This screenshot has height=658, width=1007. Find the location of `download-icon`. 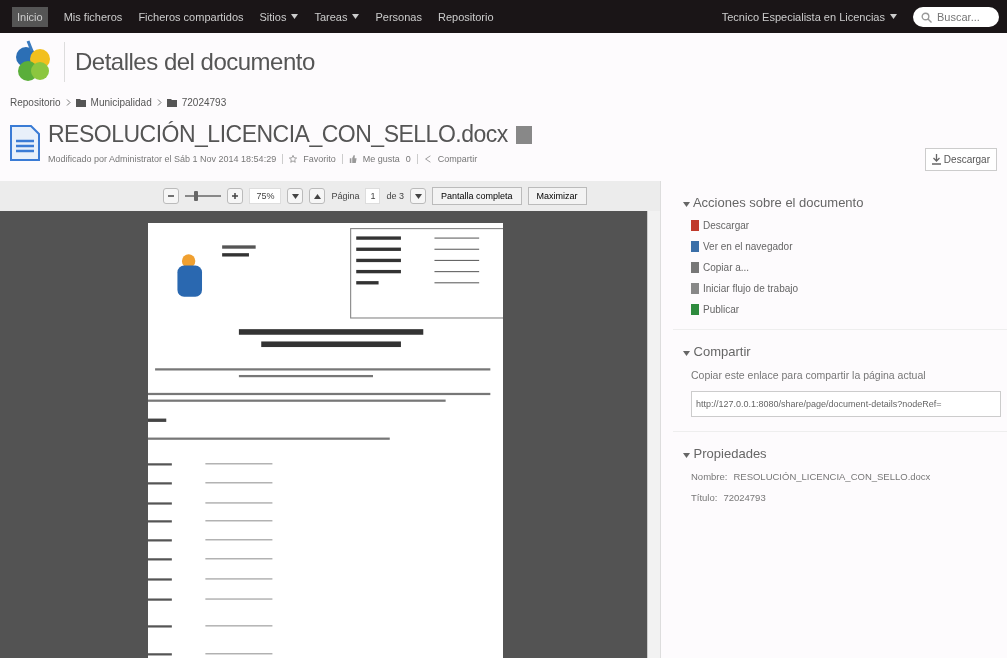

download-icon is located at coordinates (936, 159).